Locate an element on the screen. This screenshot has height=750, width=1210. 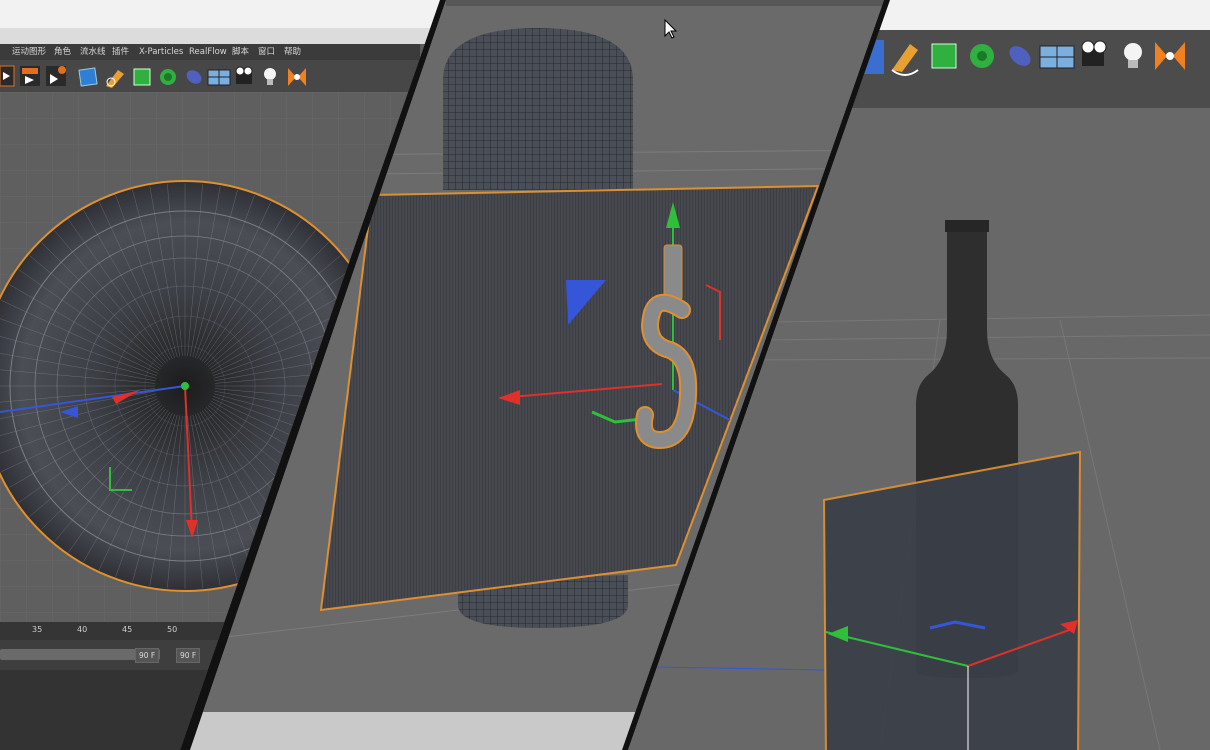
max-frame-field: 90 F is located at coordinates (188, 655).